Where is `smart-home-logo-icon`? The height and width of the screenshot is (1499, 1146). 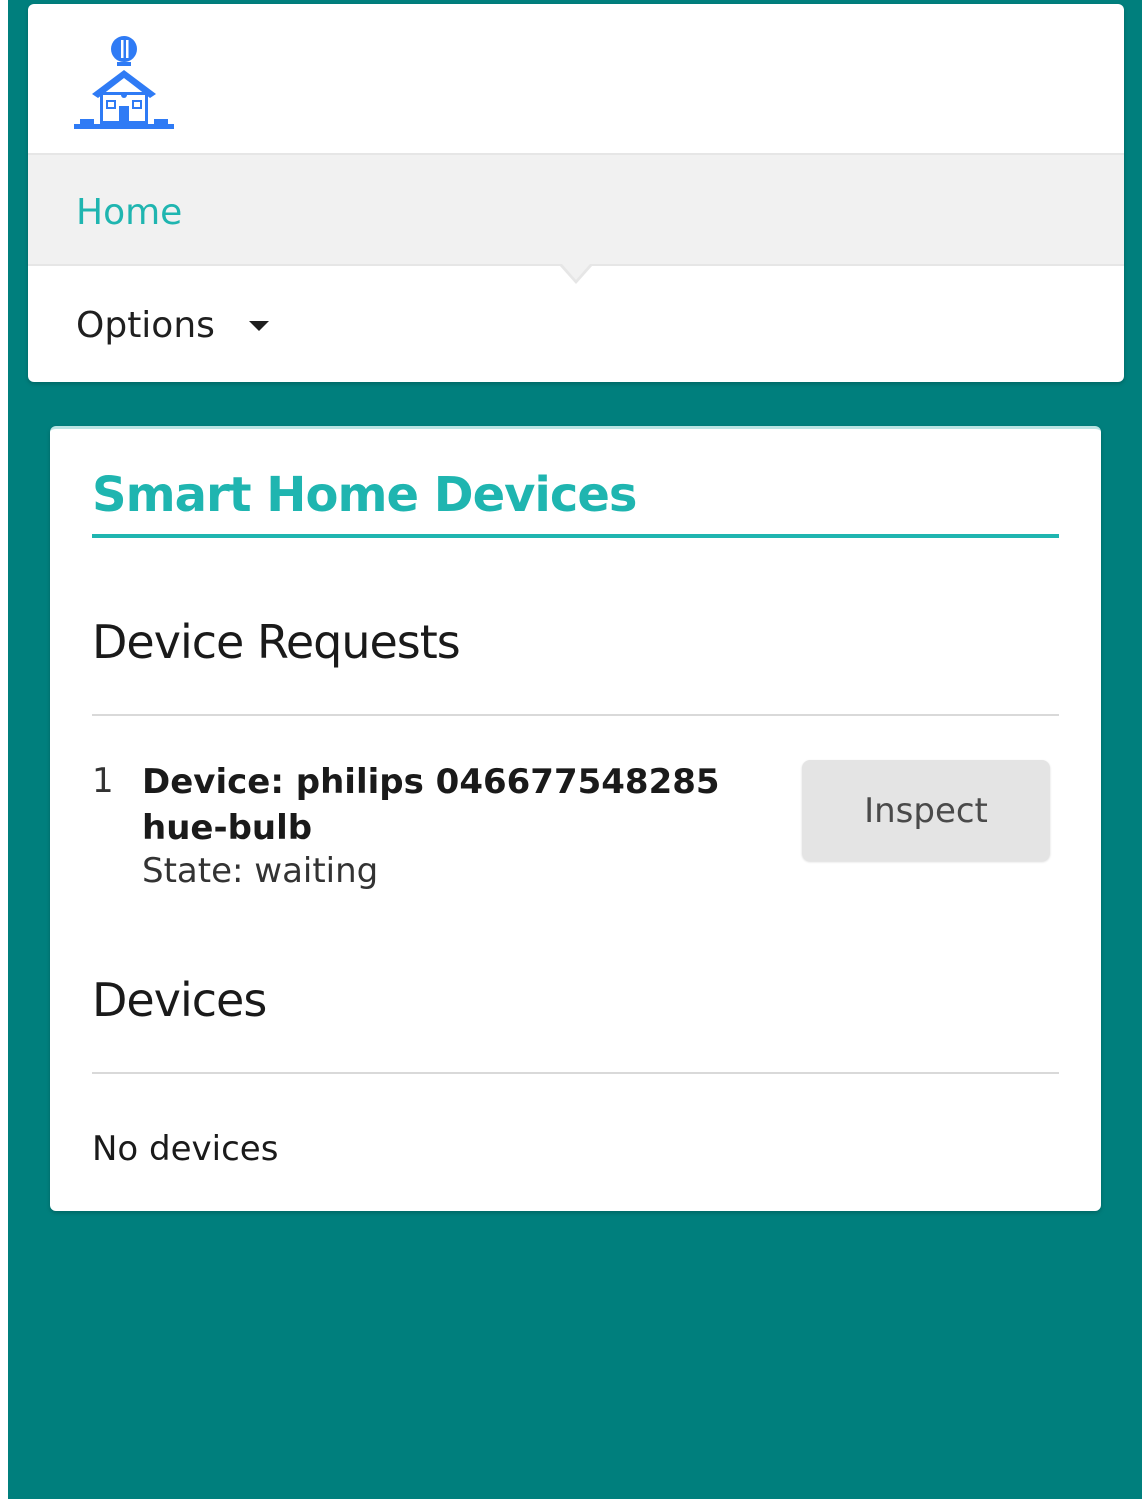
smart-home-logo-icon is located at coordinates (124, 82).